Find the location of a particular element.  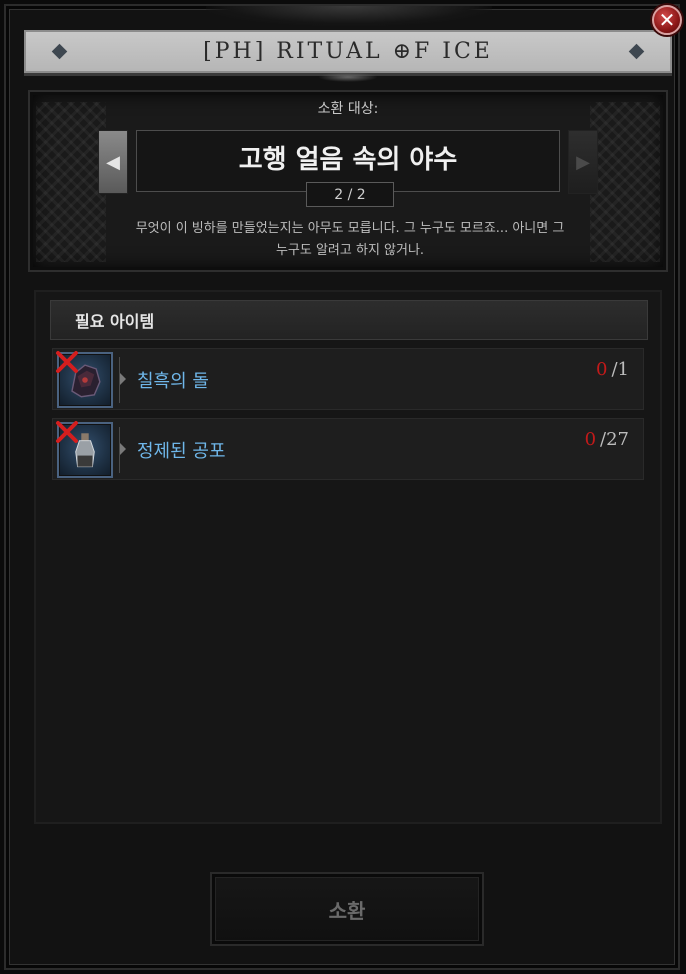

summon-target-name: 고행 얼음 속의 야수 is located at coordinates (348, 159).